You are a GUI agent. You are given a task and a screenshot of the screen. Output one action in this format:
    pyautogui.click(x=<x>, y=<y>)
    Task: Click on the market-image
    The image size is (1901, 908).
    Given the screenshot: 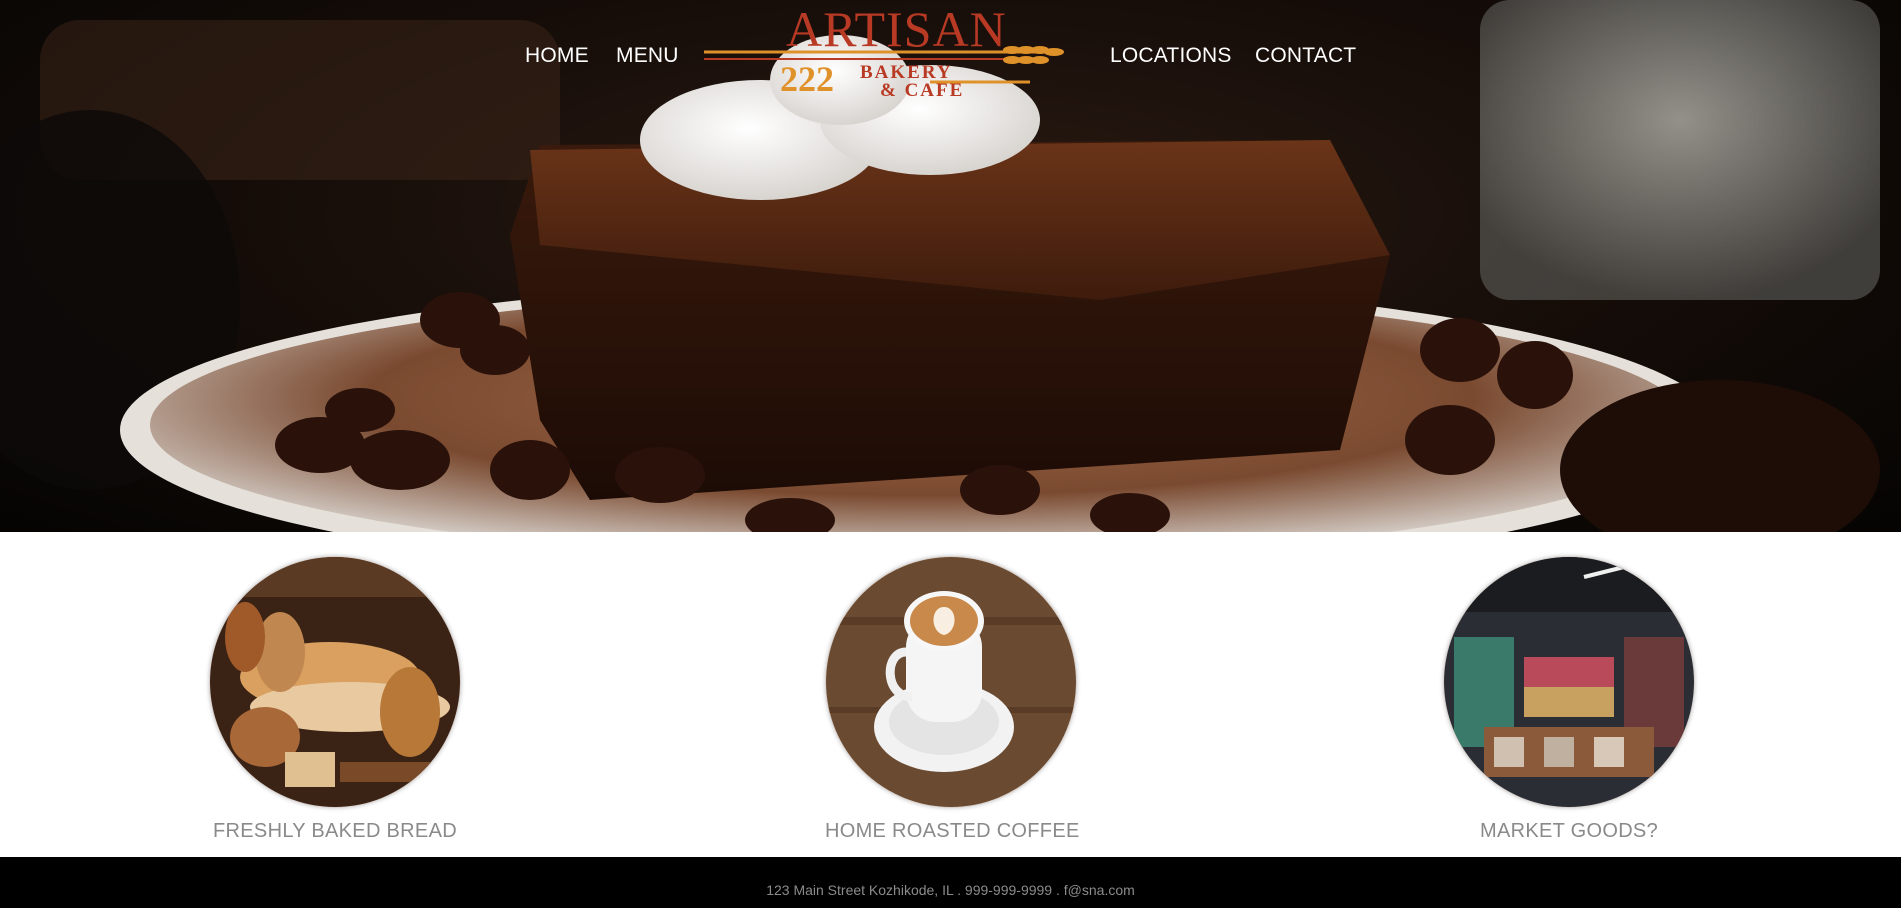 What is the action you would take?
    pyautogui.click(x=1569, y=682)
    